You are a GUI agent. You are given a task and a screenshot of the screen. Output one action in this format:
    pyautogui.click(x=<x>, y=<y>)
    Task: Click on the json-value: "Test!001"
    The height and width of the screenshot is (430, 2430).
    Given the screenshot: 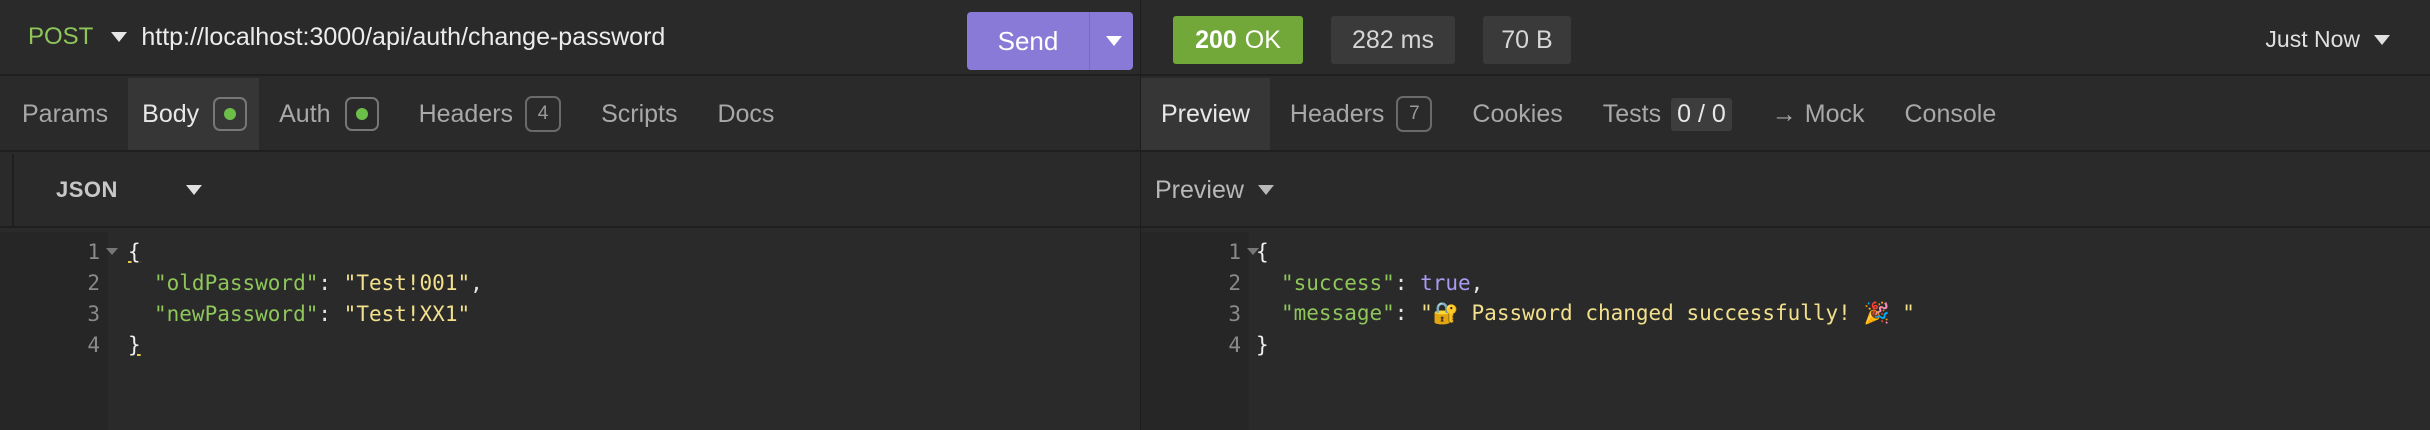 What is the action you would take?
    pyautogui.click(x=407, y=282)
    